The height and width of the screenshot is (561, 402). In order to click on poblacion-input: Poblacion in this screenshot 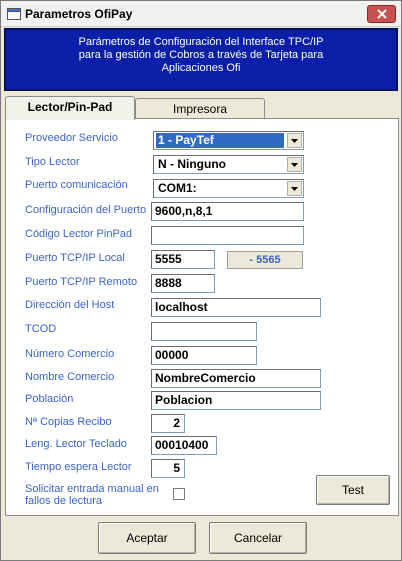, I will do `click(236, 400)`.